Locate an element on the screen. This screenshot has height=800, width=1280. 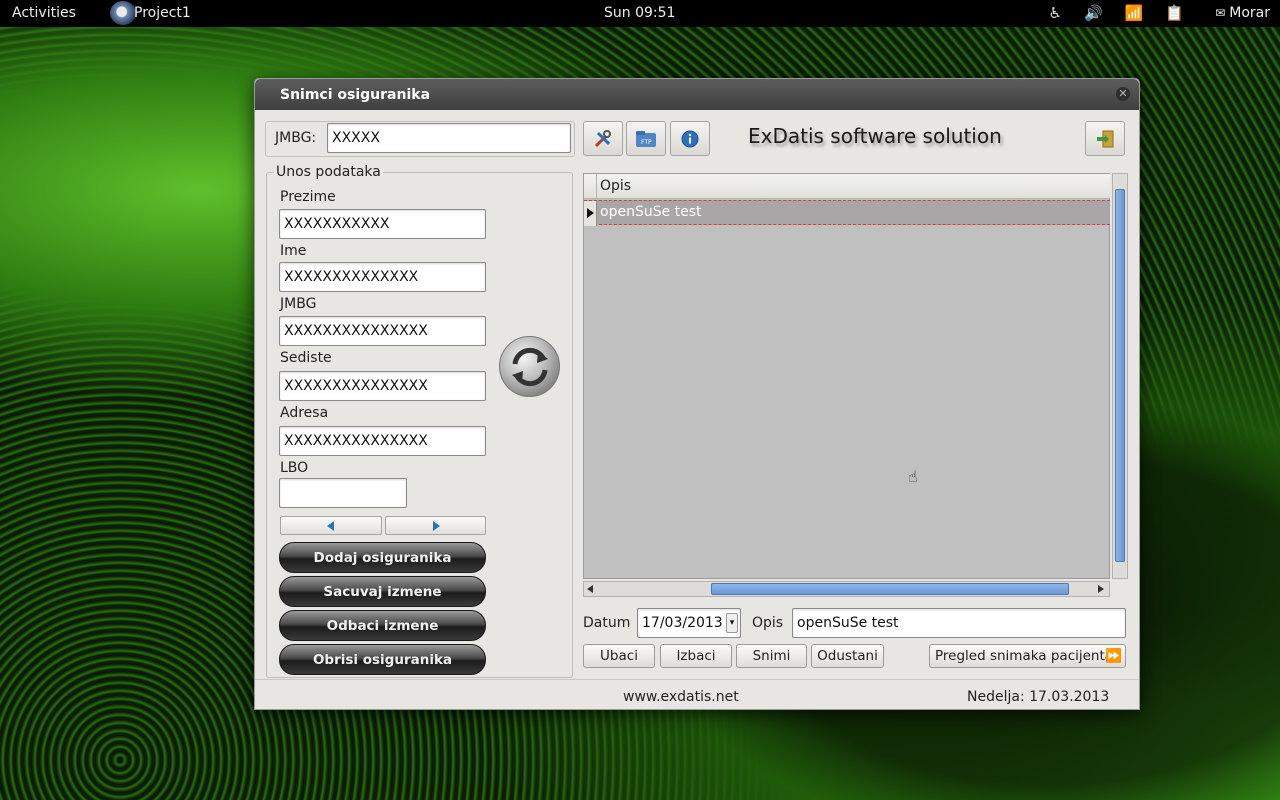
clock: Sun 09:51 is located at coordinates (639, 13).